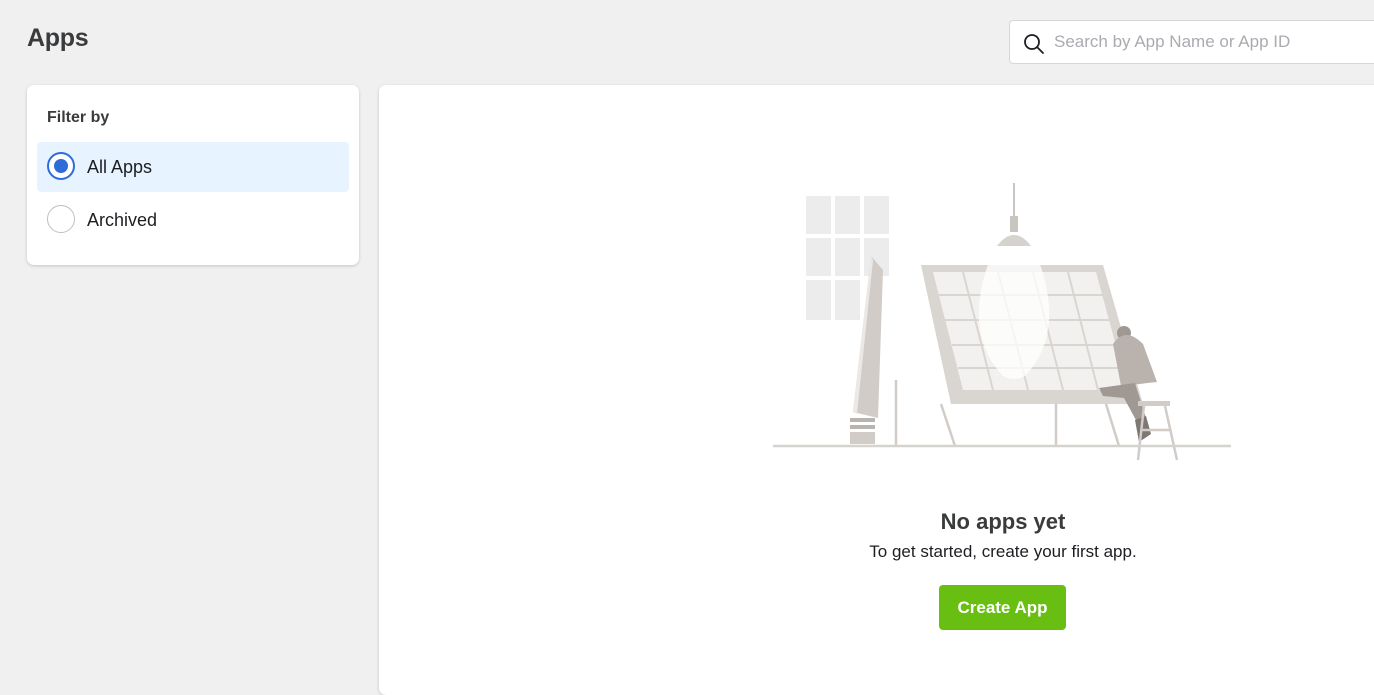 The height and width of the screenshot is (695, 1374). I want to click on filter-option-label: All Apps, so click(120, 167).